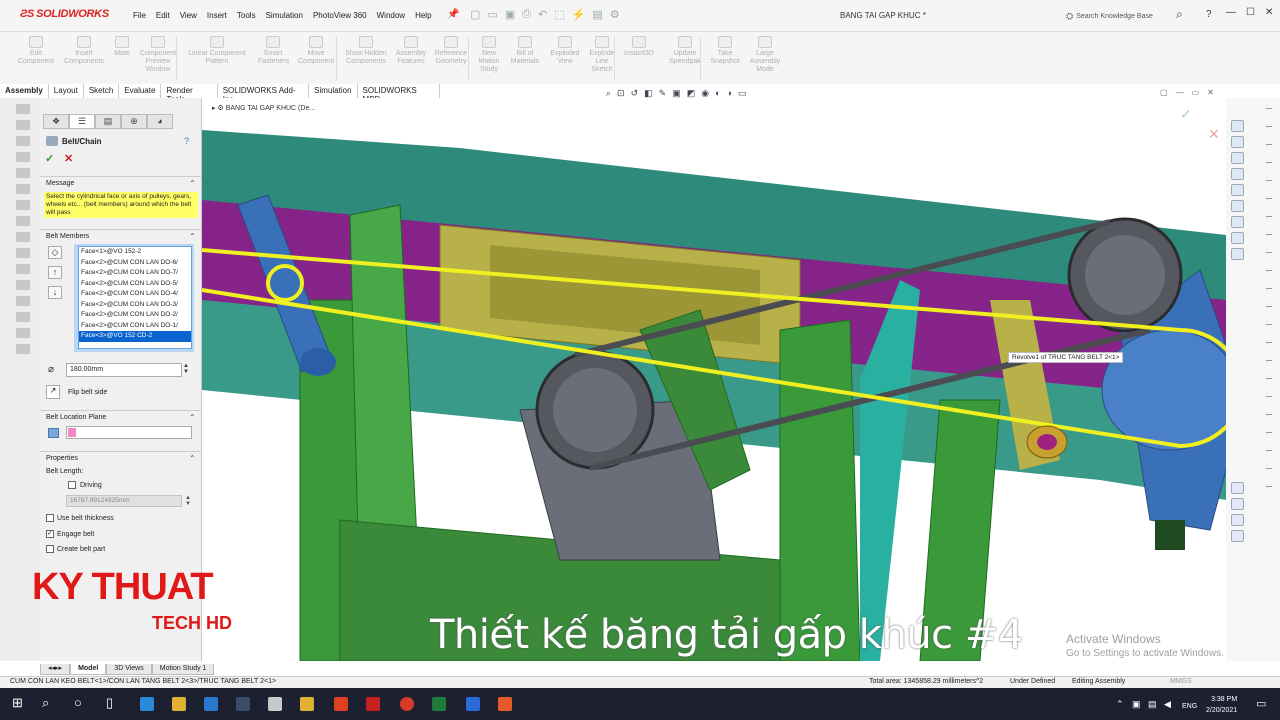 The height and width of the screenshot is (720, 1280). I want to click on show-hidden-button: Show Hidden Components, so click(366, 51).